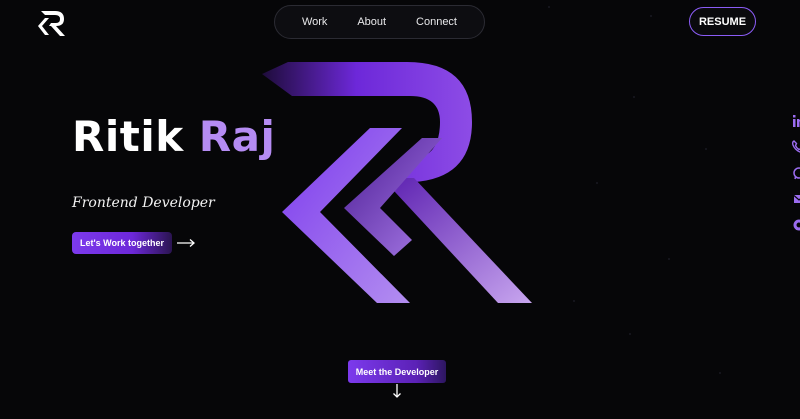 The height and width of the screenshot is (419, 800). I want to click on arrow-right-icon, so click(185, 243).